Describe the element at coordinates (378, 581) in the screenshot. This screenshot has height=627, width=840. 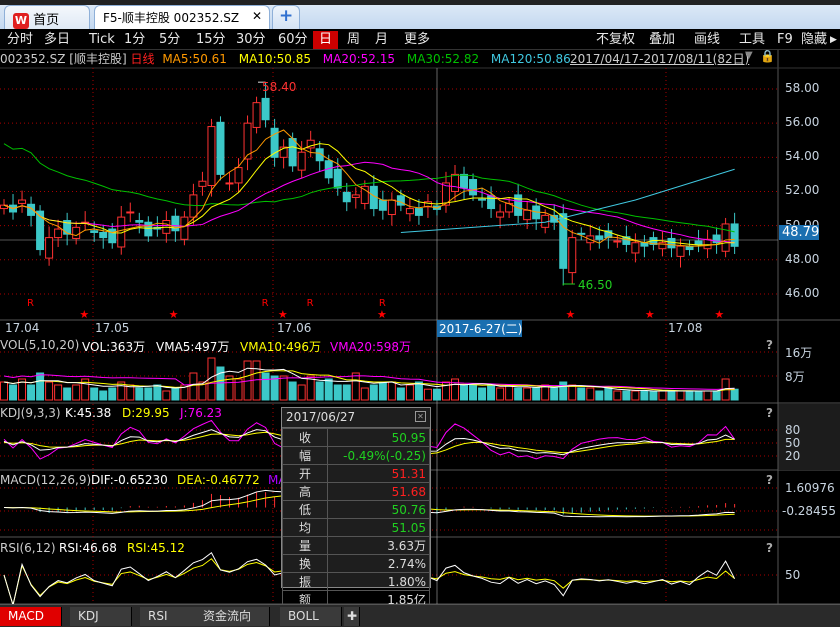
I see `popup-value: 1.80%` at that location.